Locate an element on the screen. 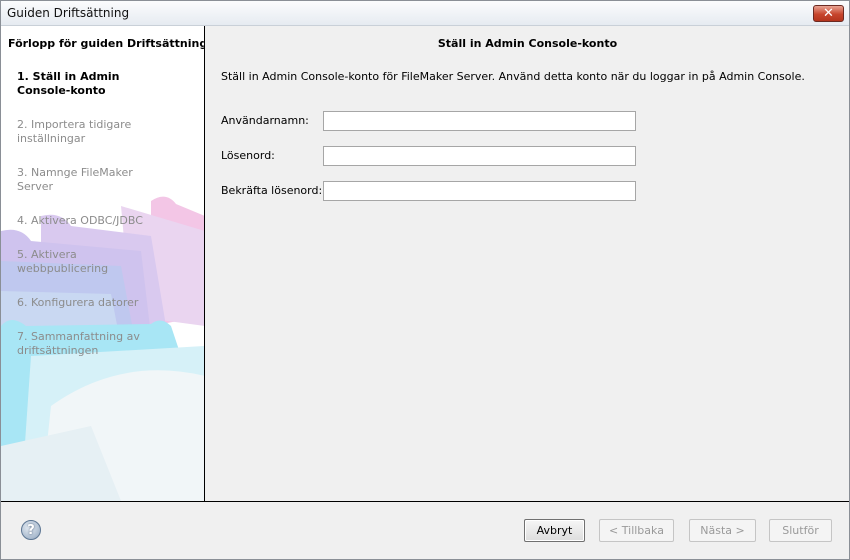 The width and height of the screenshot is (850, 560). cancel-button: Avbryt is located at coordinates (554, 530).